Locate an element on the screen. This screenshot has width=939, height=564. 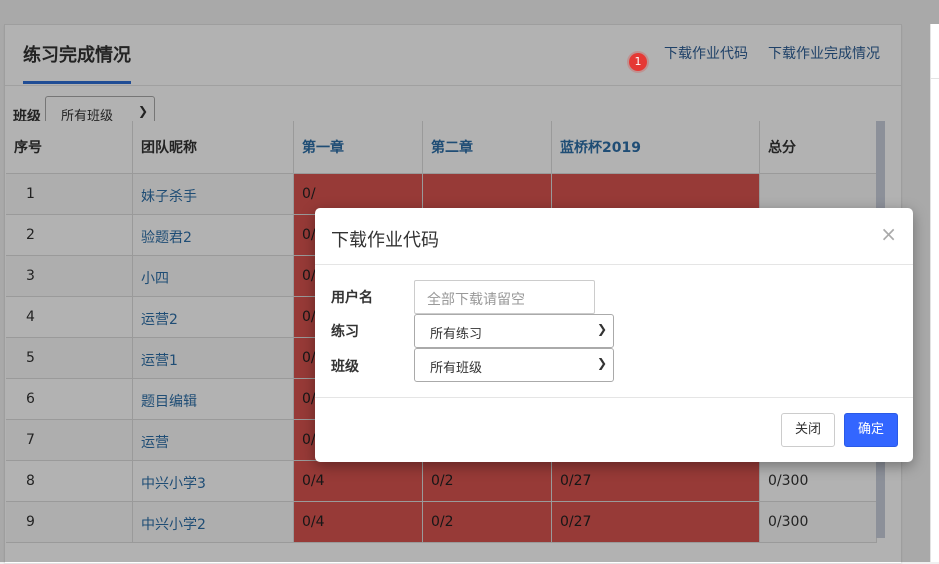
username-placeholder: 全部下载请留空 is located at coordinates (476, 300).